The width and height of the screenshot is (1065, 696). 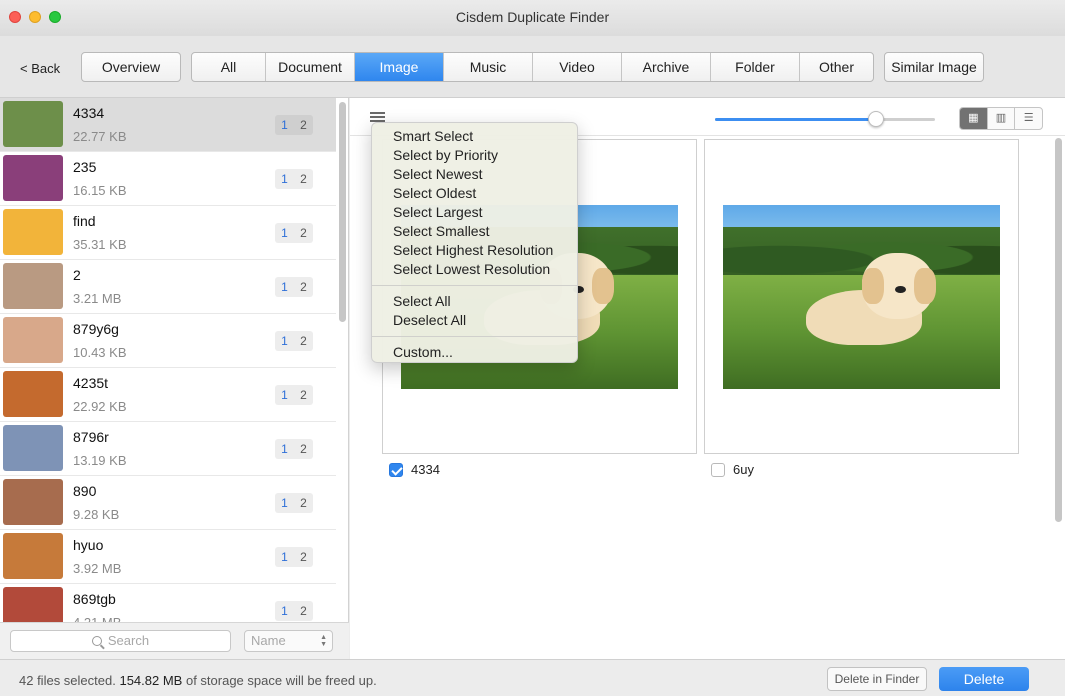 I want to click on menu-item-select-smallest: Select Smallest, so click(x=474, y=231).